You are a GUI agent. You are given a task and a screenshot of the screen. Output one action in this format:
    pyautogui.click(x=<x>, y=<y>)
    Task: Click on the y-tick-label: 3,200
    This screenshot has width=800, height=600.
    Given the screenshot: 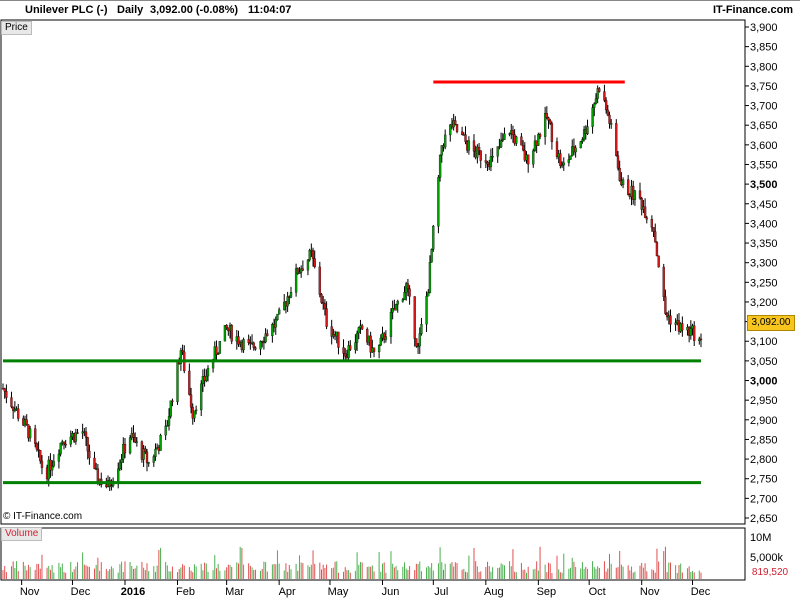 What is the action you would take?
    pyautogui.click(x=764, y=303)
    